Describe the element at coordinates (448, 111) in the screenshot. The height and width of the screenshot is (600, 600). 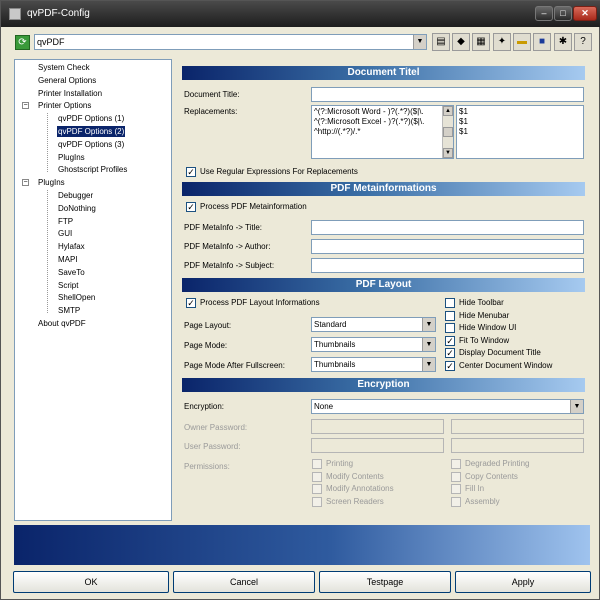
I see `scroll-up-icon: ▲` at that location.